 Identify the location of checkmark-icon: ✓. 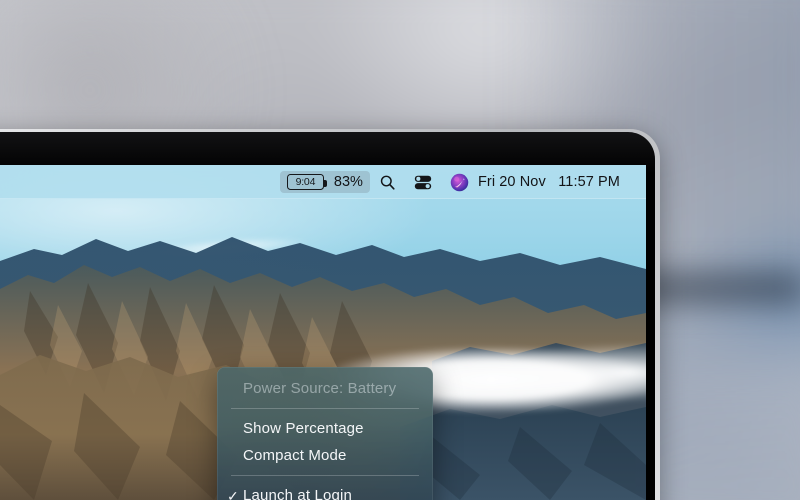
(233, 493).